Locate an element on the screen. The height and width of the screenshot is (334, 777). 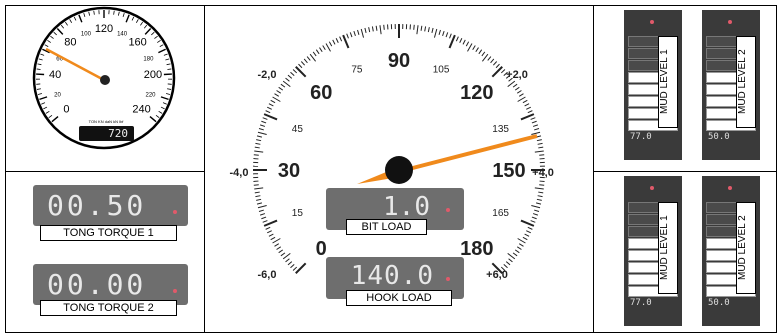
main-gauge-tick-label: 60 is located at coordinates (321, 93).